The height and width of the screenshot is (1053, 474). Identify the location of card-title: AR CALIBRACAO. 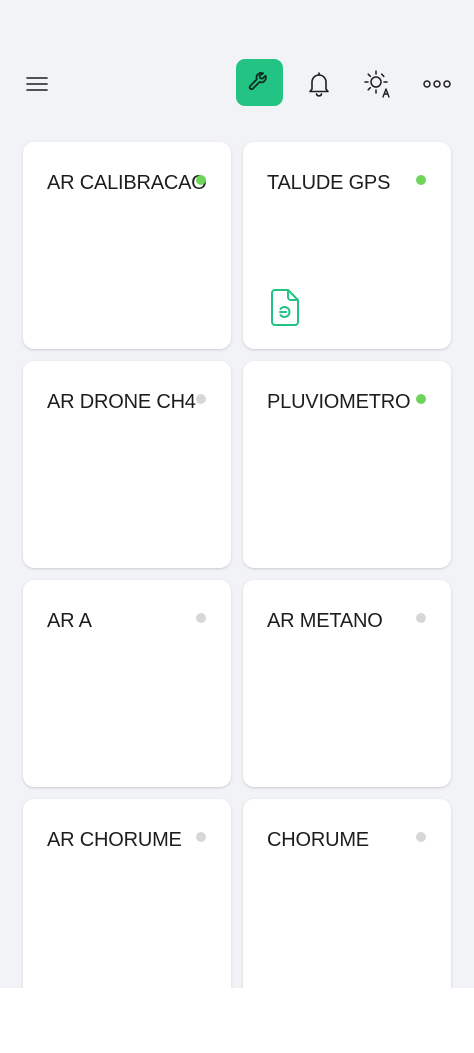
(127, 183).